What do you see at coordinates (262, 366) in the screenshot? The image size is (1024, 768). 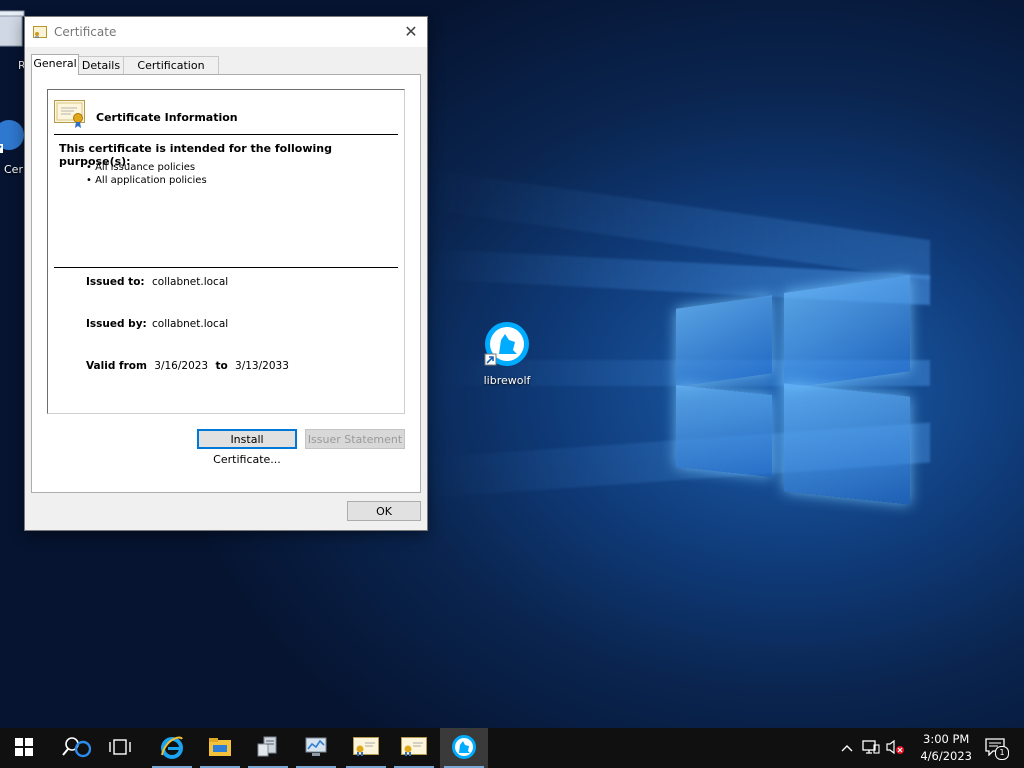 I see `valid-to-value: 3/13/2033` at bounding box center [262, 366].